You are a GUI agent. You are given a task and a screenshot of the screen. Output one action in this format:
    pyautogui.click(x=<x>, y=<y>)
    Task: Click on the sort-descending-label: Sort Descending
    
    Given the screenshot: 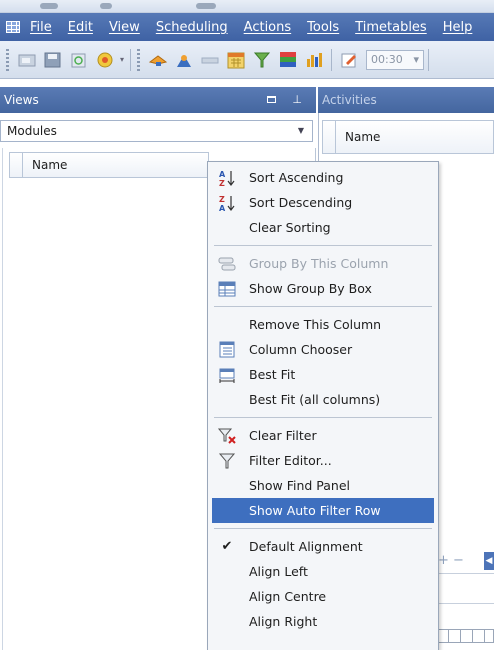 What is the action you would take?
    pyautogui.click(x=301, y=202)
    